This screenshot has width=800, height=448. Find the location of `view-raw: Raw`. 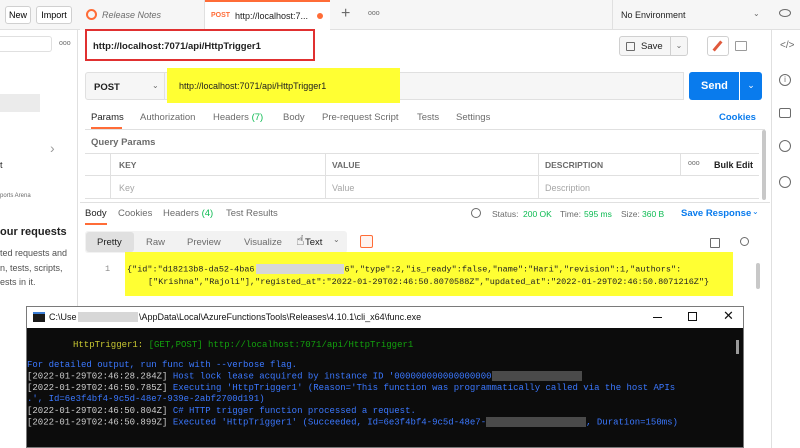

view-raw: Raw is located at coordinates (155, 242).